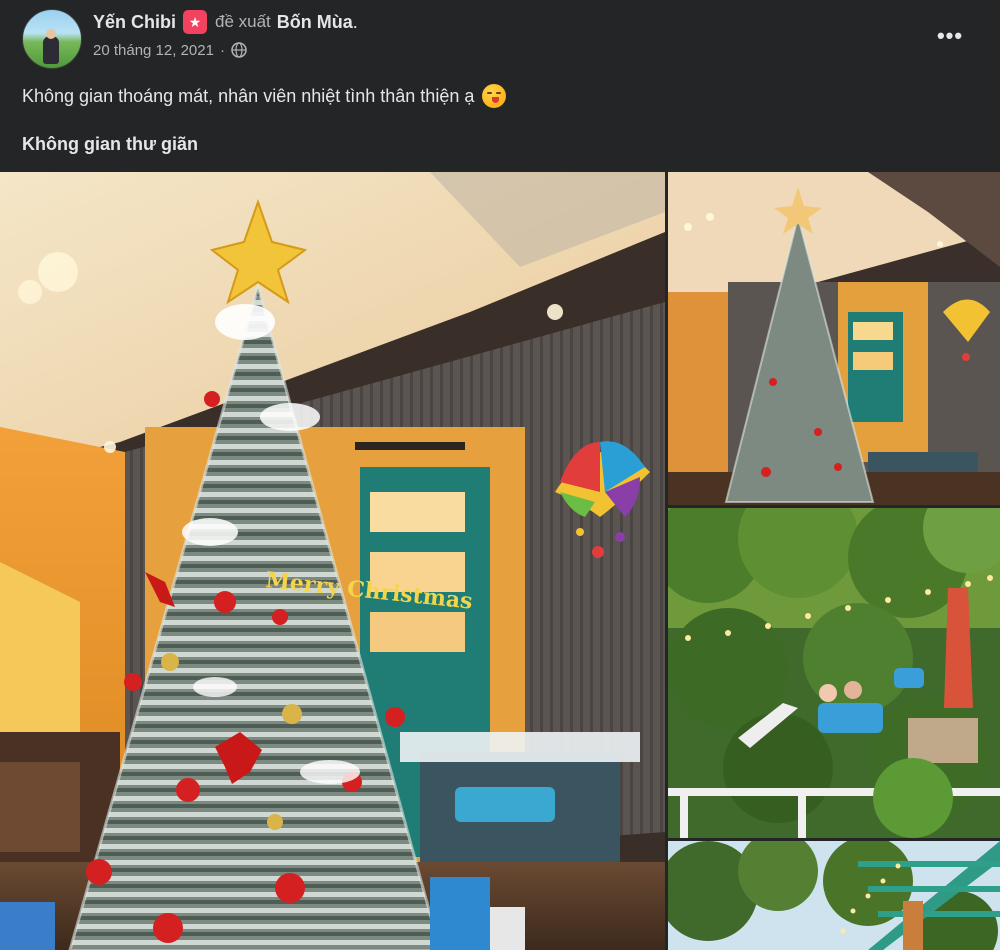 The image size is (1000, 950). Describe the element at coordinates (243, 21) in the screenshot. I see `recommend-verb: đề xuất` at that location.